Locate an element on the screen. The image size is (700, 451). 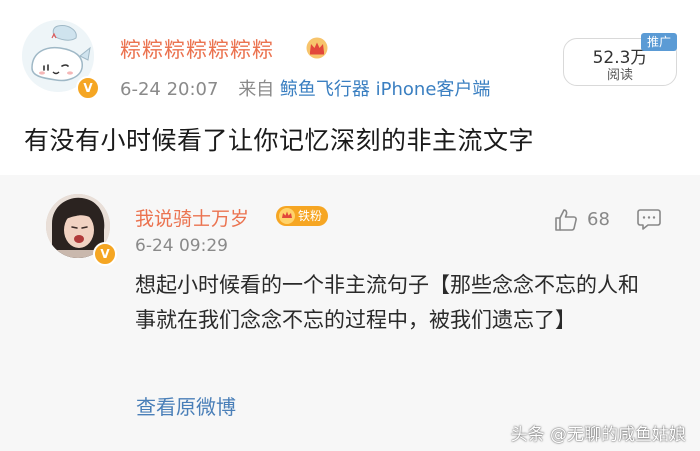
verified-icon: V is located at coordinates (88, 88).